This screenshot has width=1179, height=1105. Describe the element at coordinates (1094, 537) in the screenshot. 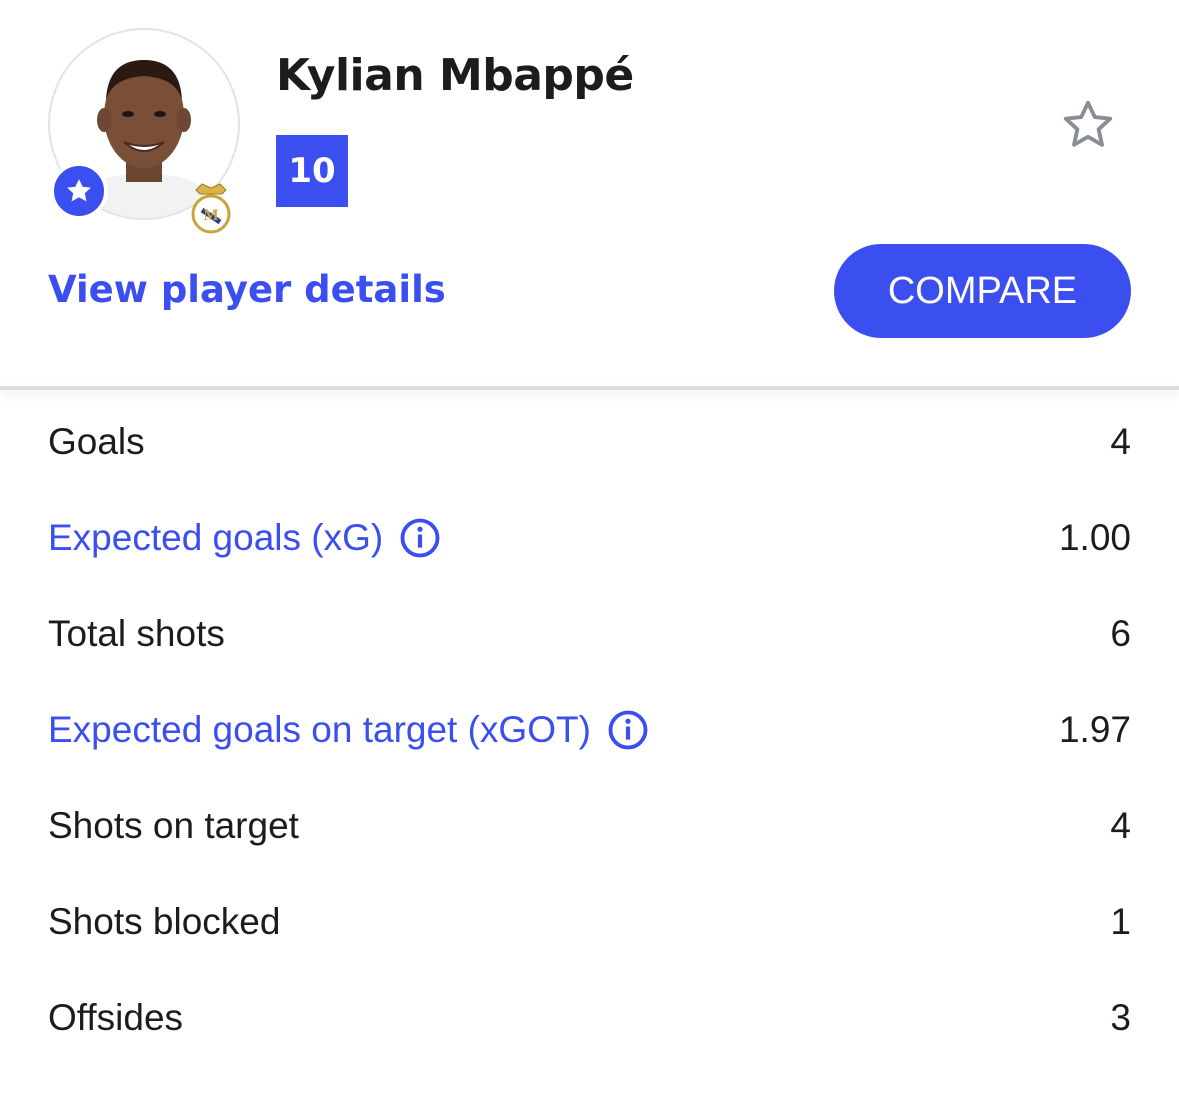

I see `stat-value: 1.00` at that location.